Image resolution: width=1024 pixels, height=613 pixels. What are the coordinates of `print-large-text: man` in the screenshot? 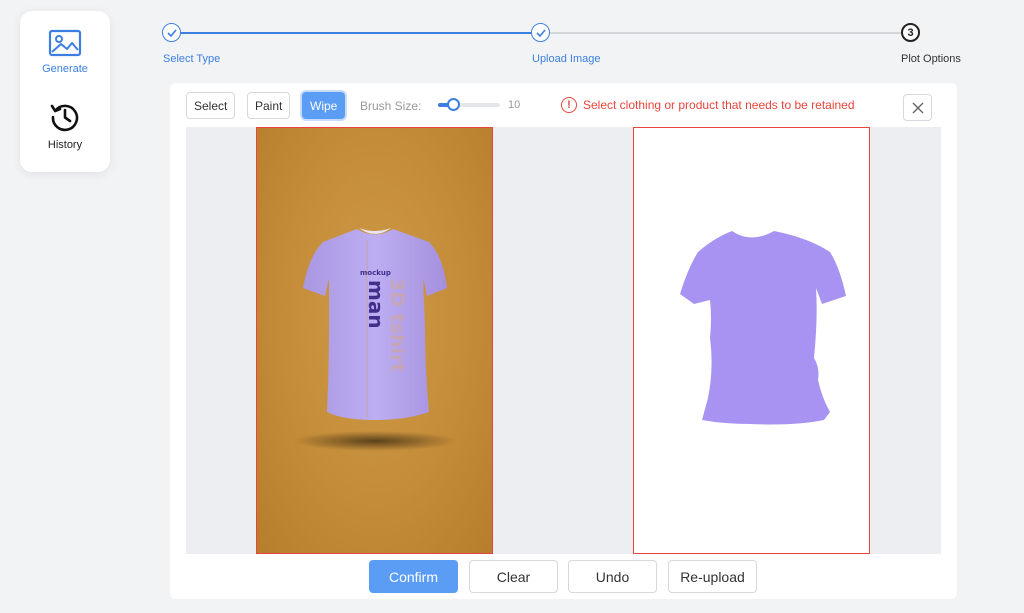 It's located at (376, 304).